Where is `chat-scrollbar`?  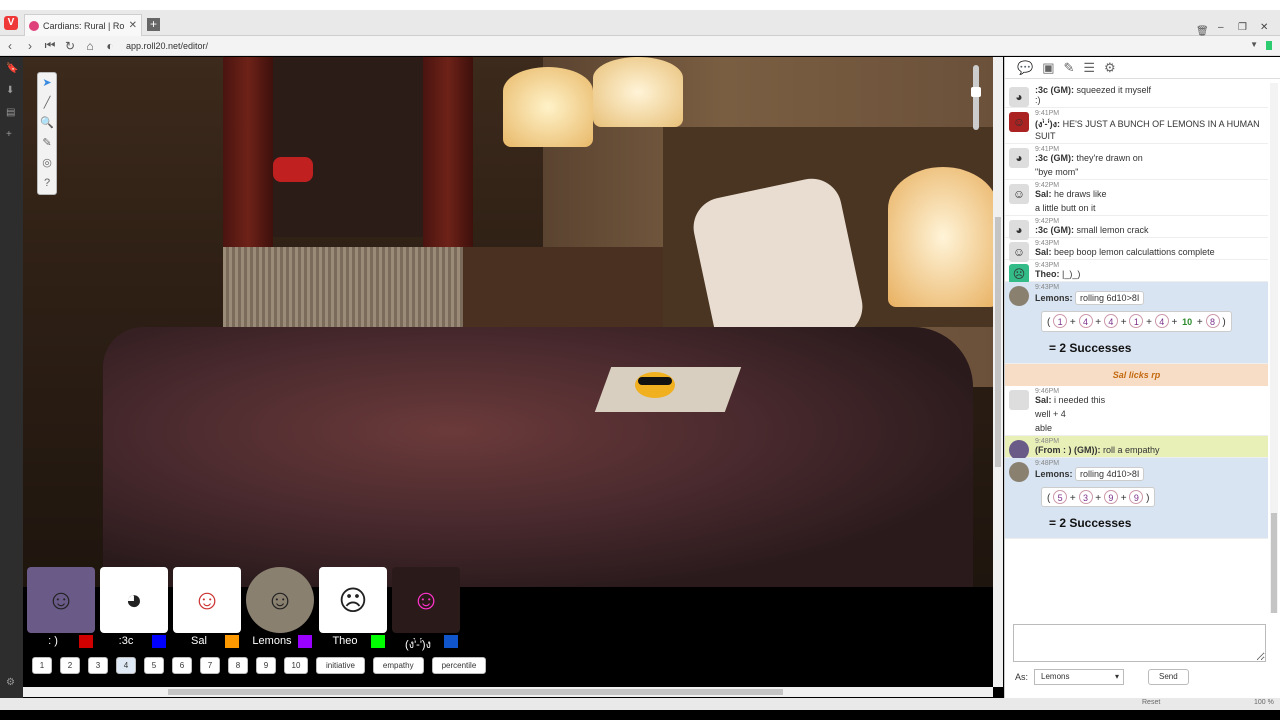
chat-scrollbar is located at coordinates (1274, 348).